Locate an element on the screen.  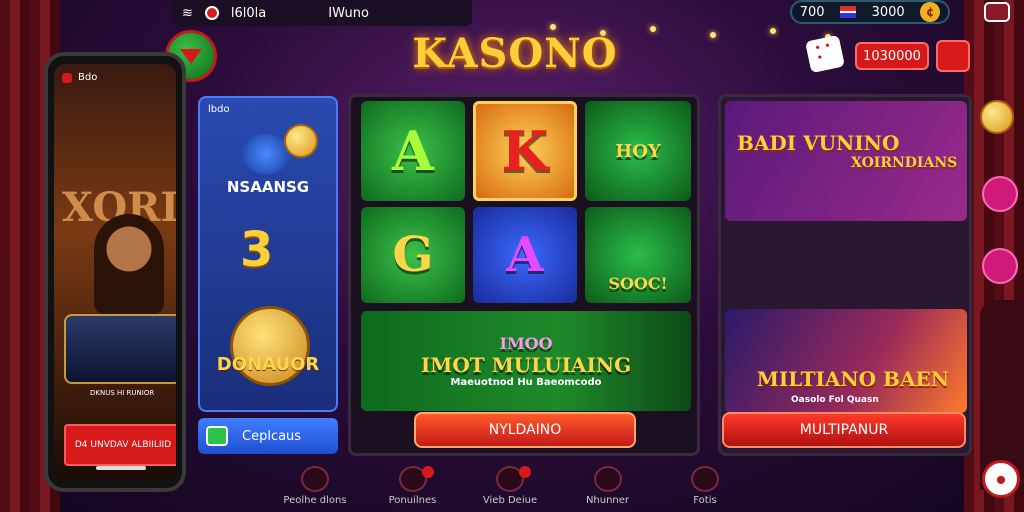
record-icon is located at coordinates (211, 13).